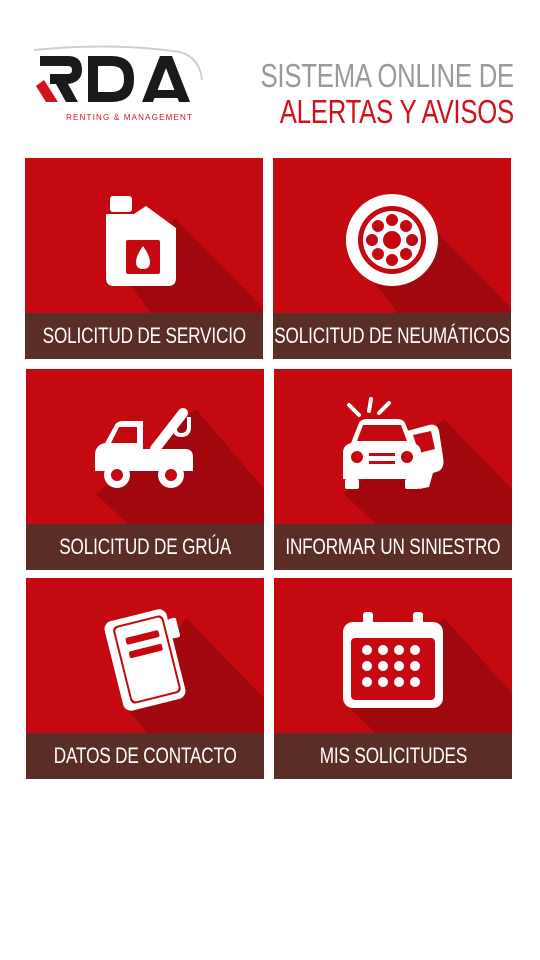 The image size is (540, 960). I want to click on tagline-line2: ALERTAS Y AVISOS, so click(396, 111).